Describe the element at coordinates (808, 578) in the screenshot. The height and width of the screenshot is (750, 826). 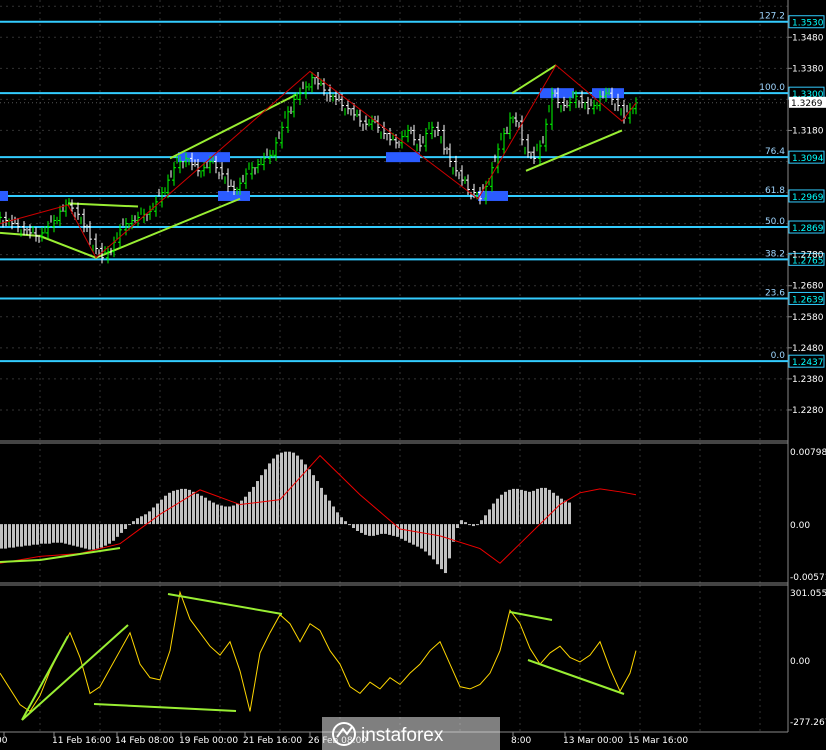
I see `macd-axis-bottom: -0.00571` at that location.